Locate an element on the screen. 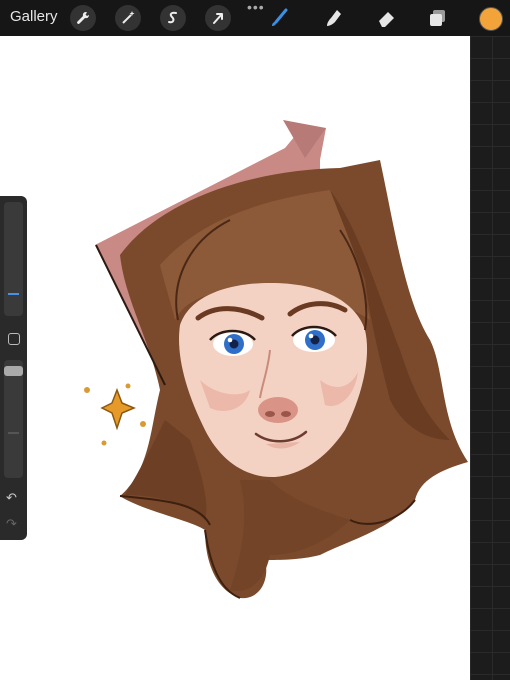 This screenshot has width=510, height=680. layers-button is located at coordinates (438, 18).